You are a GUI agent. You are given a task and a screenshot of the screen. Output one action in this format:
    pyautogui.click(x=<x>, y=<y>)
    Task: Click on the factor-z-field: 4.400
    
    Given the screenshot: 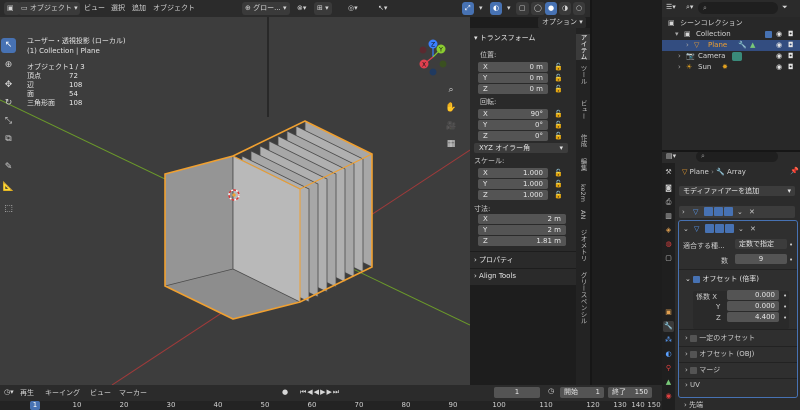 What is the action you would take?
    pyautogui.click(x=753, y=317)
    